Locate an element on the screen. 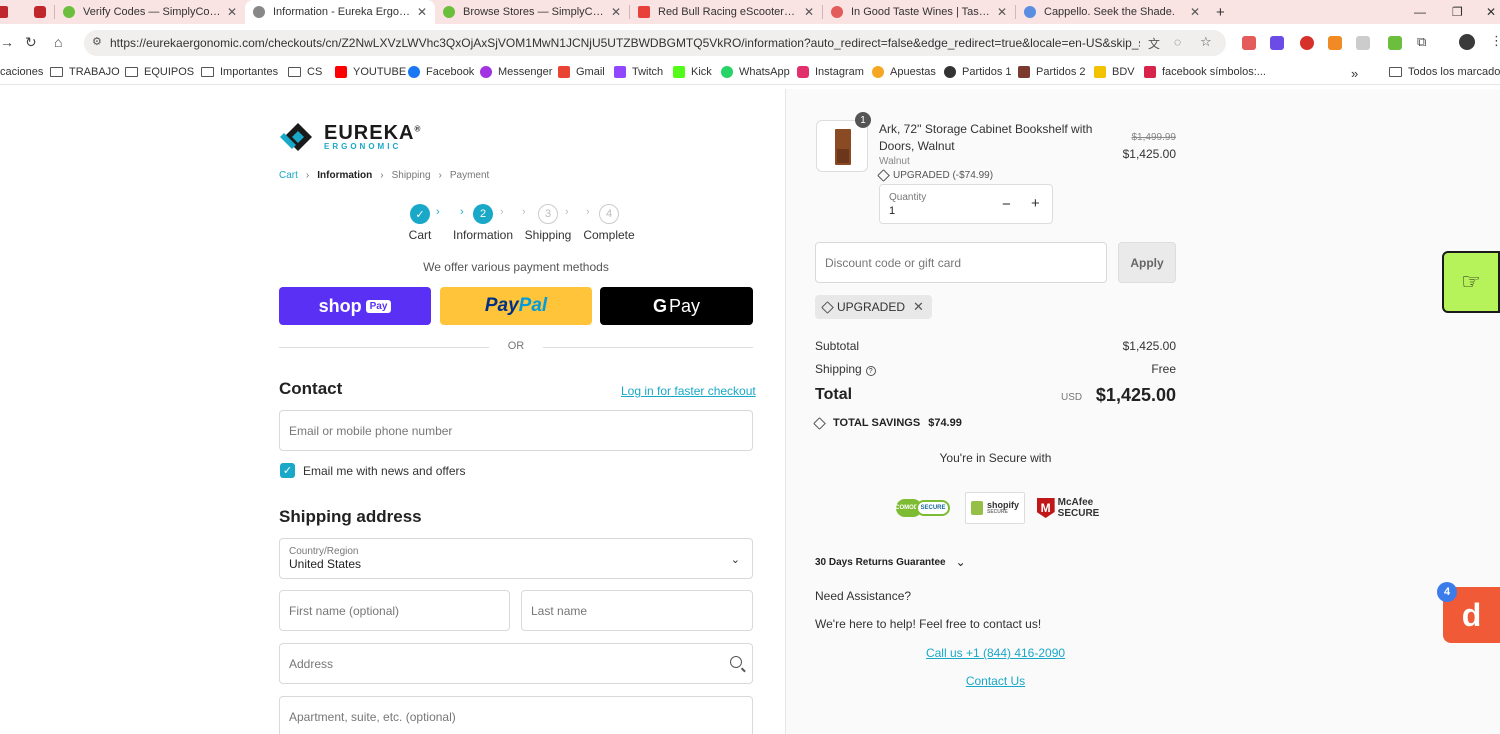 The height and width of the screenshot is (734, 1500). menu-icon: ⋮ is located at coordinates (1495, 41).